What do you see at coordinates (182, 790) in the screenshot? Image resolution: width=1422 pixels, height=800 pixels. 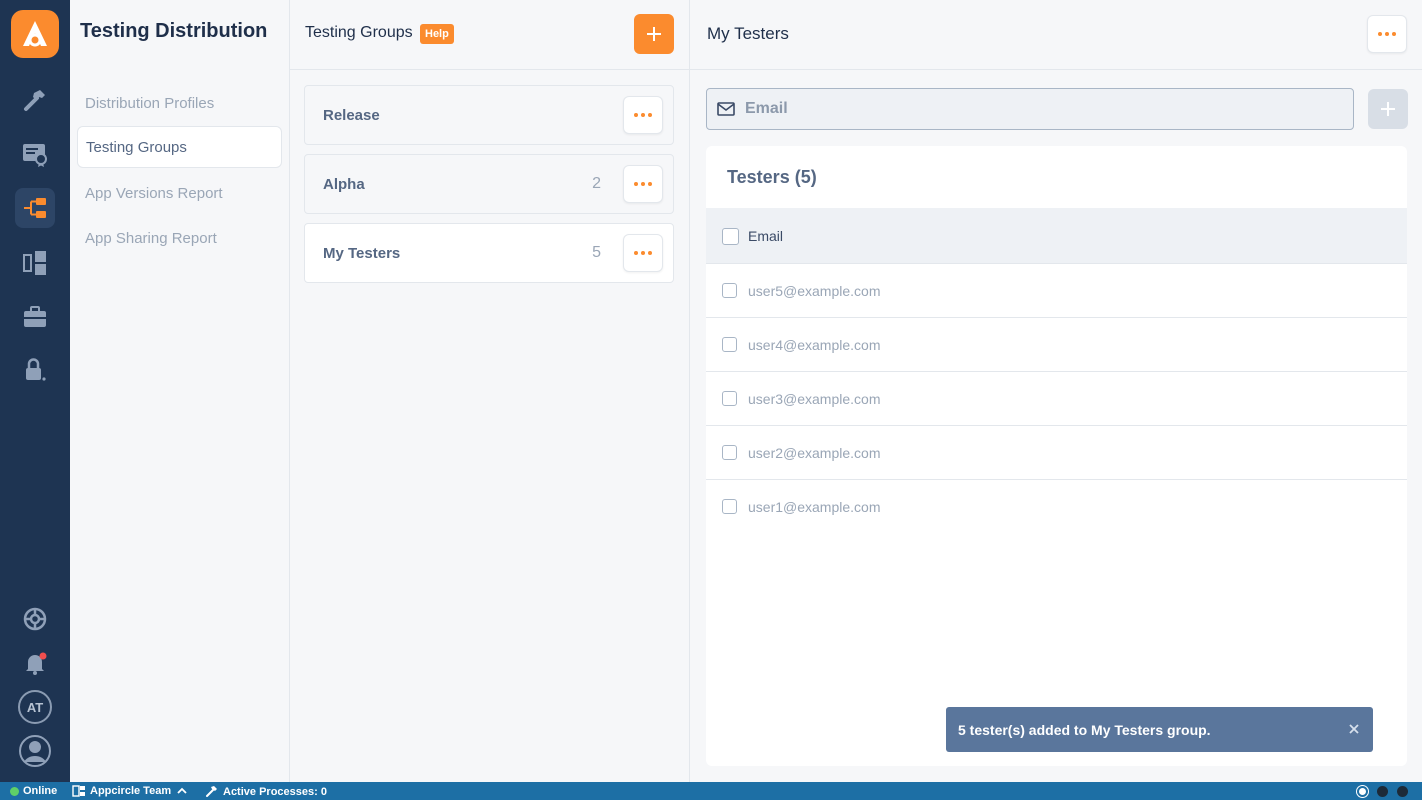 I see `chevron-up-icon` at bounding box center [182, 790].